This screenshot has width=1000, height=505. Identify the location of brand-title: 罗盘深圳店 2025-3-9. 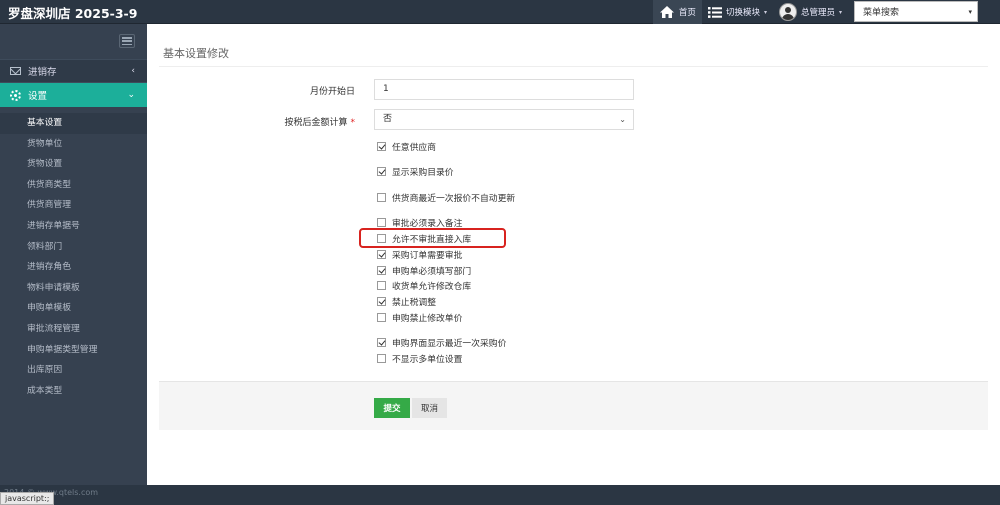
(72, 12).